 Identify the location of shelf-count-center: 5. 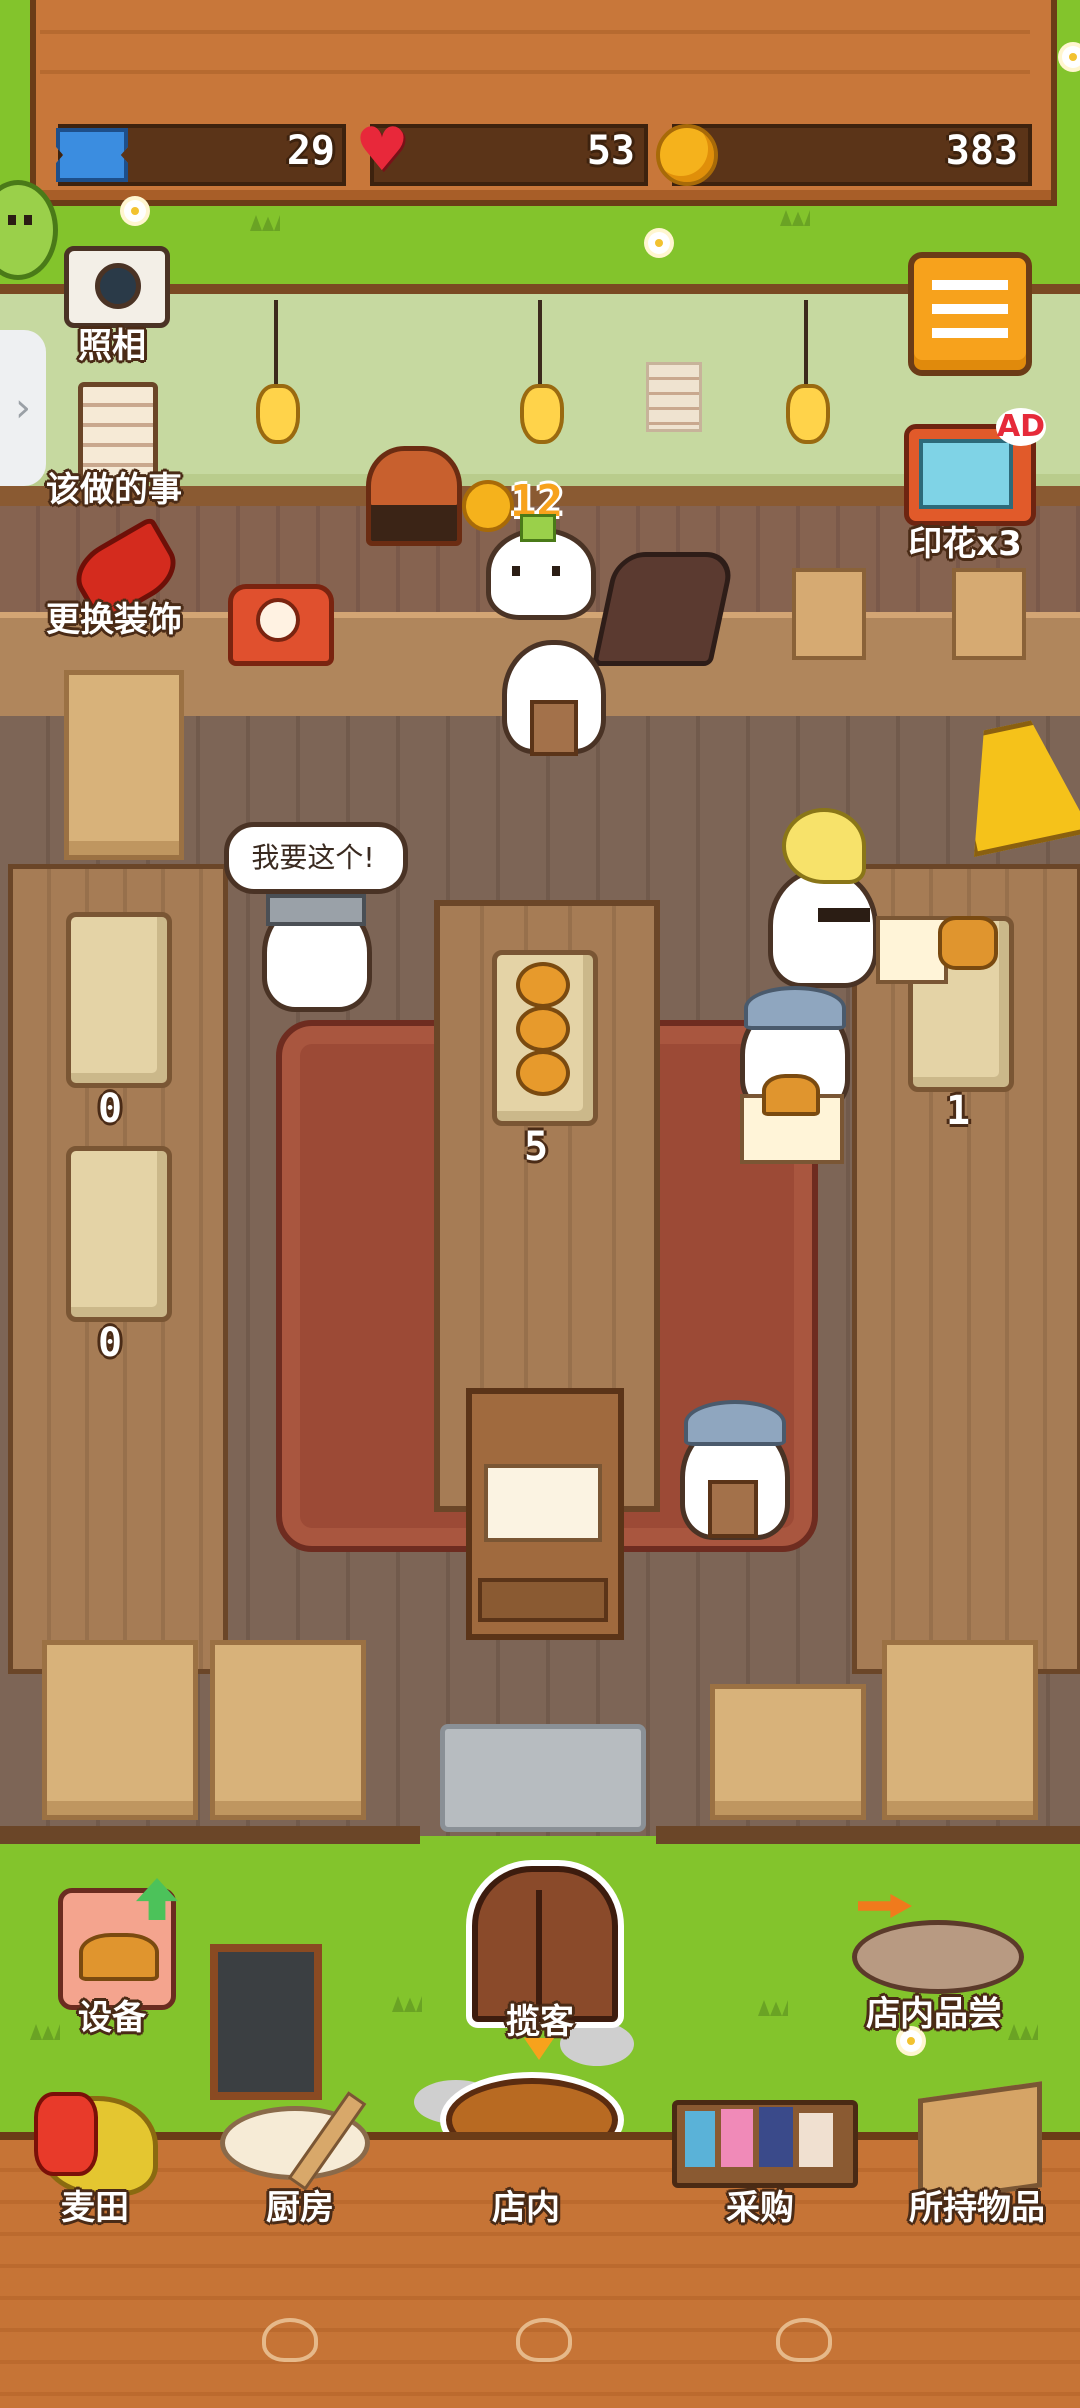
(536, 1147).